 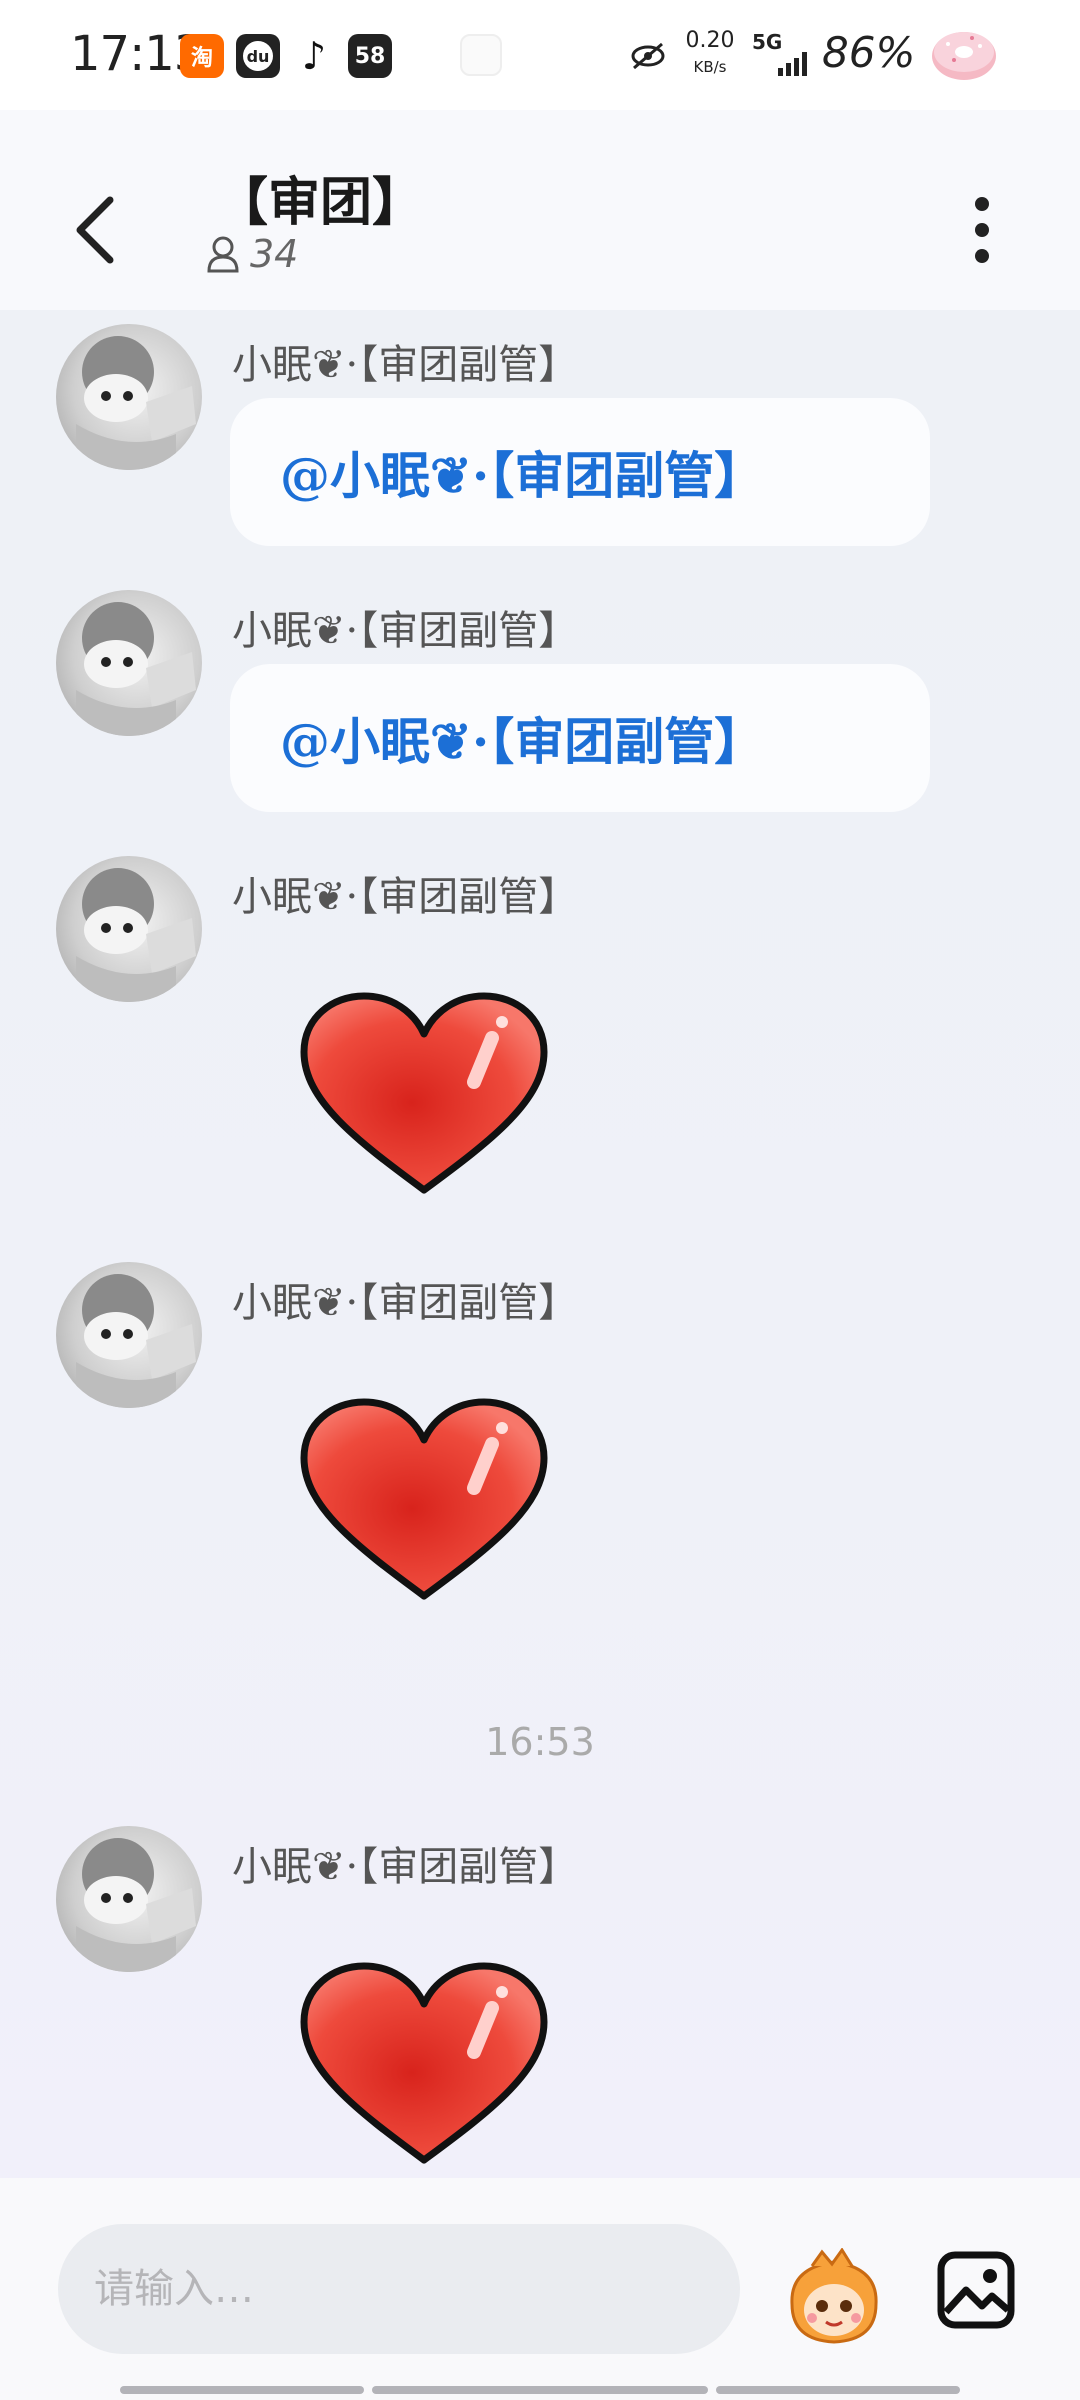 I want to click on taobao-icon: 淘, so click(x=202, y=56).